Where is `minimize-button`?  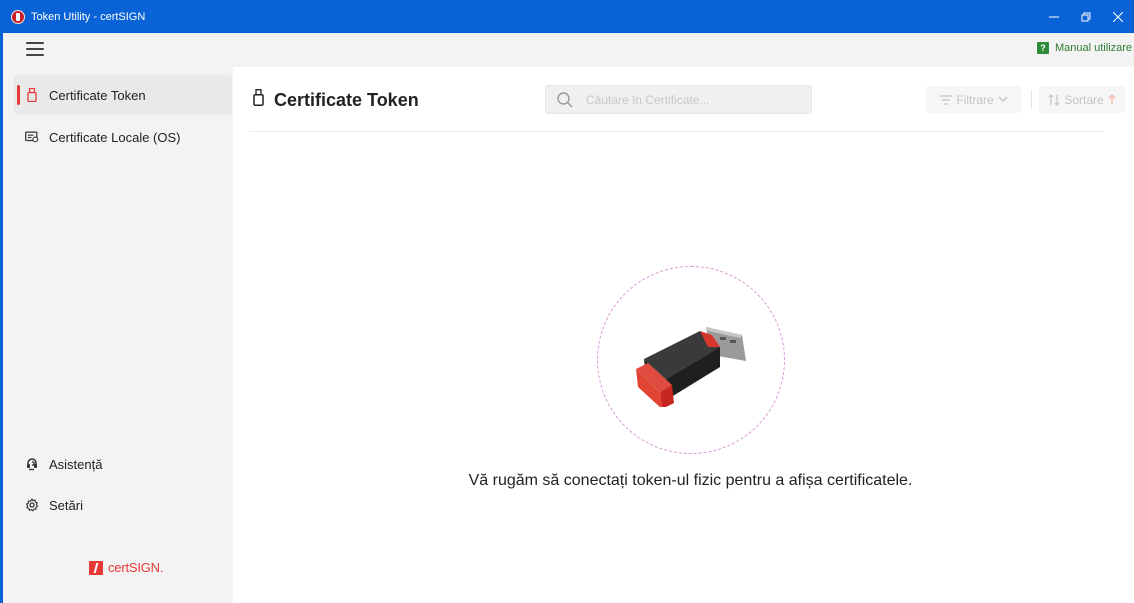 minimize-button is located at coordinates (1054, 16).